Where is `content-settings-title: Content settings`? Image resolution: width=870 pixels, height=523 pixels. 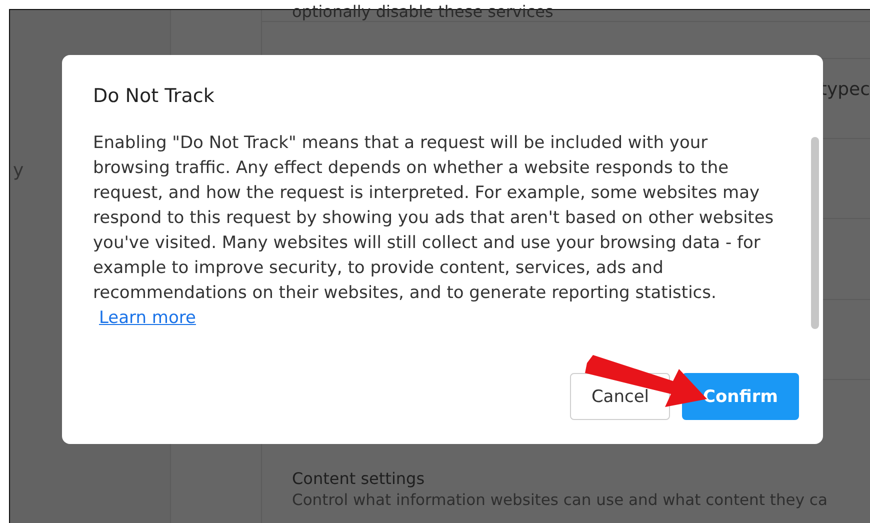
content-settings-title: Content settings is located at coordinates (581, 478).